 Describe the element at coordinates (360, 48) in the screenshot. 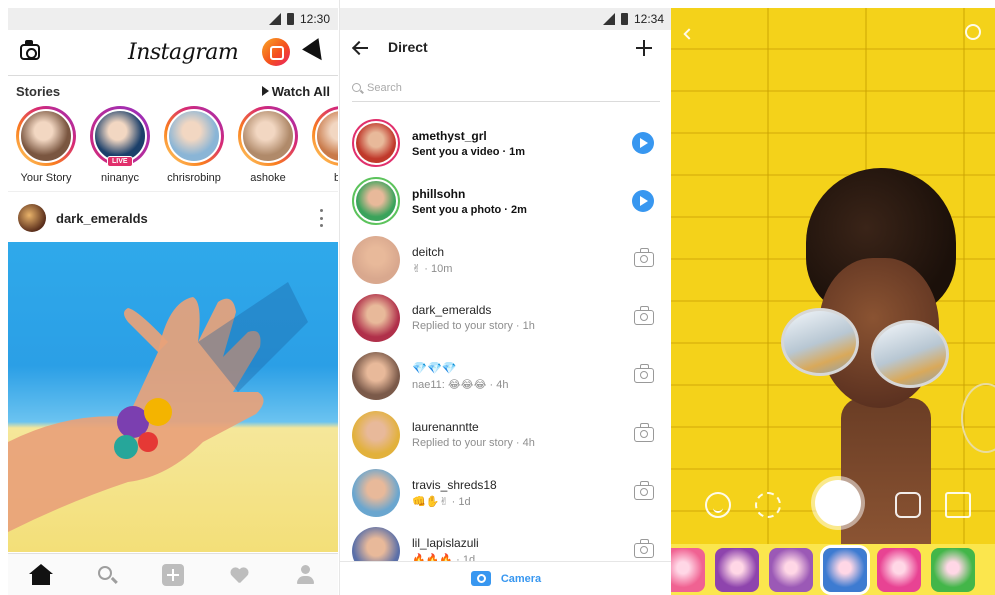

I see `back-arrow-icon` at that location.